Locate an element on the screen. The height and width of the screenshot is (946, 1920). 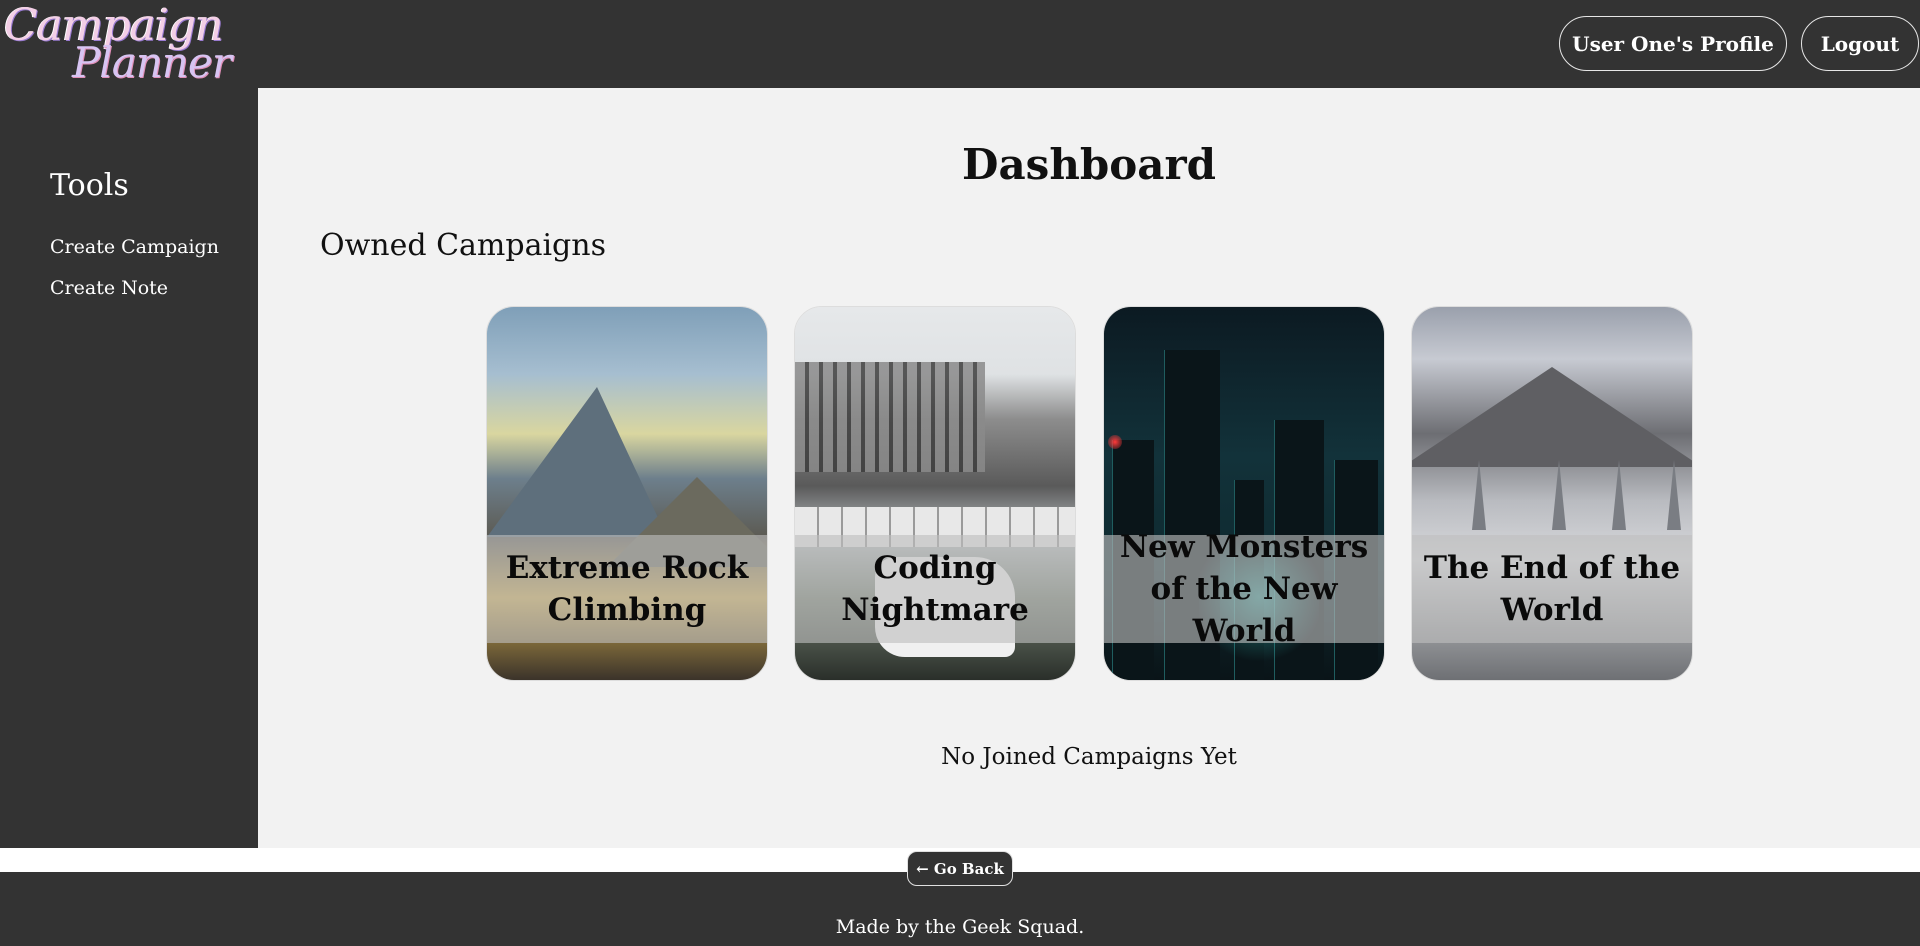
campaign-title: Extreme Rock Climbing is located at coordinates (627, 589).